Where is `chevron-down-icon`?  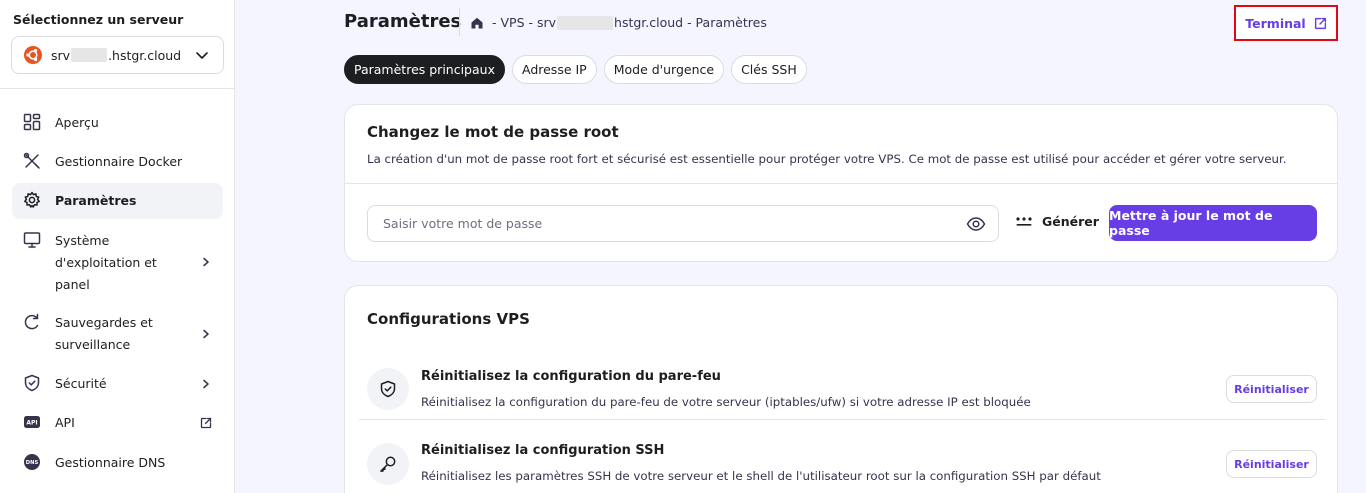 chevron-down-icon is located at coordinates (202, 55).